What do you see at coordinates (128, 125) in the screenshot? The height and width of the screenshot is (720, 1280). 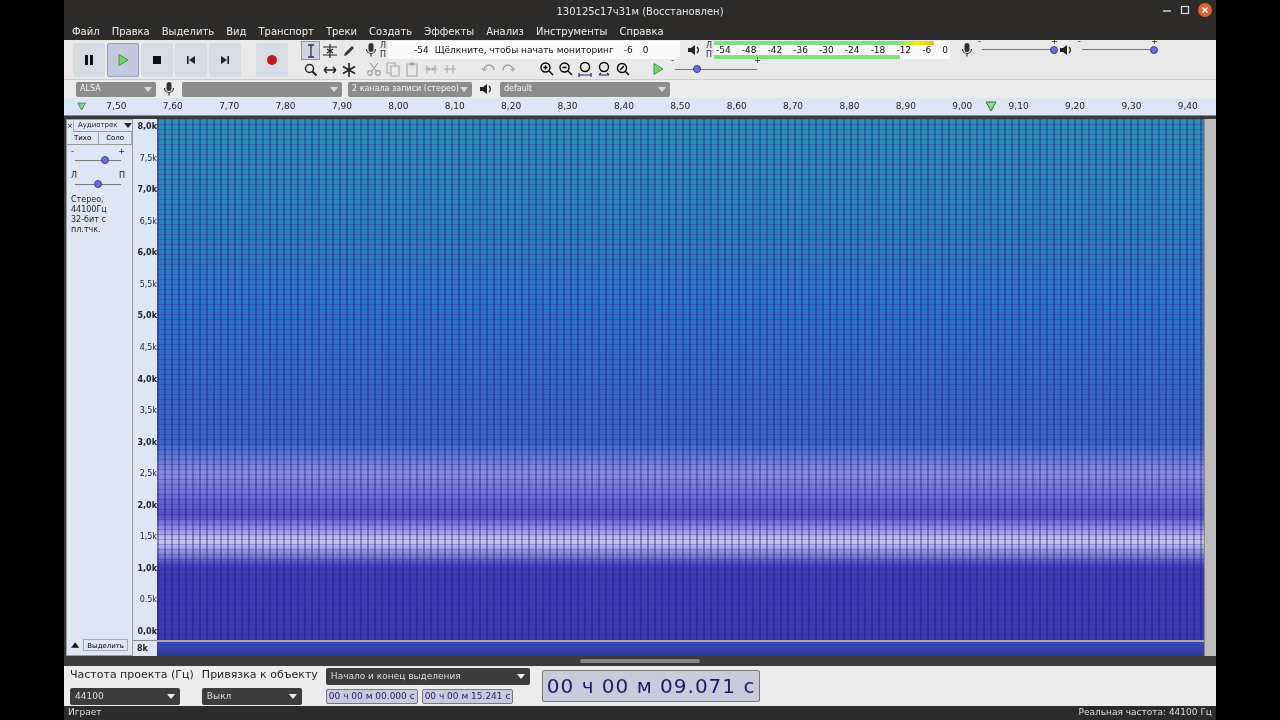 I see `dropdown-arrow-icon` at bounding box center [128, 125].